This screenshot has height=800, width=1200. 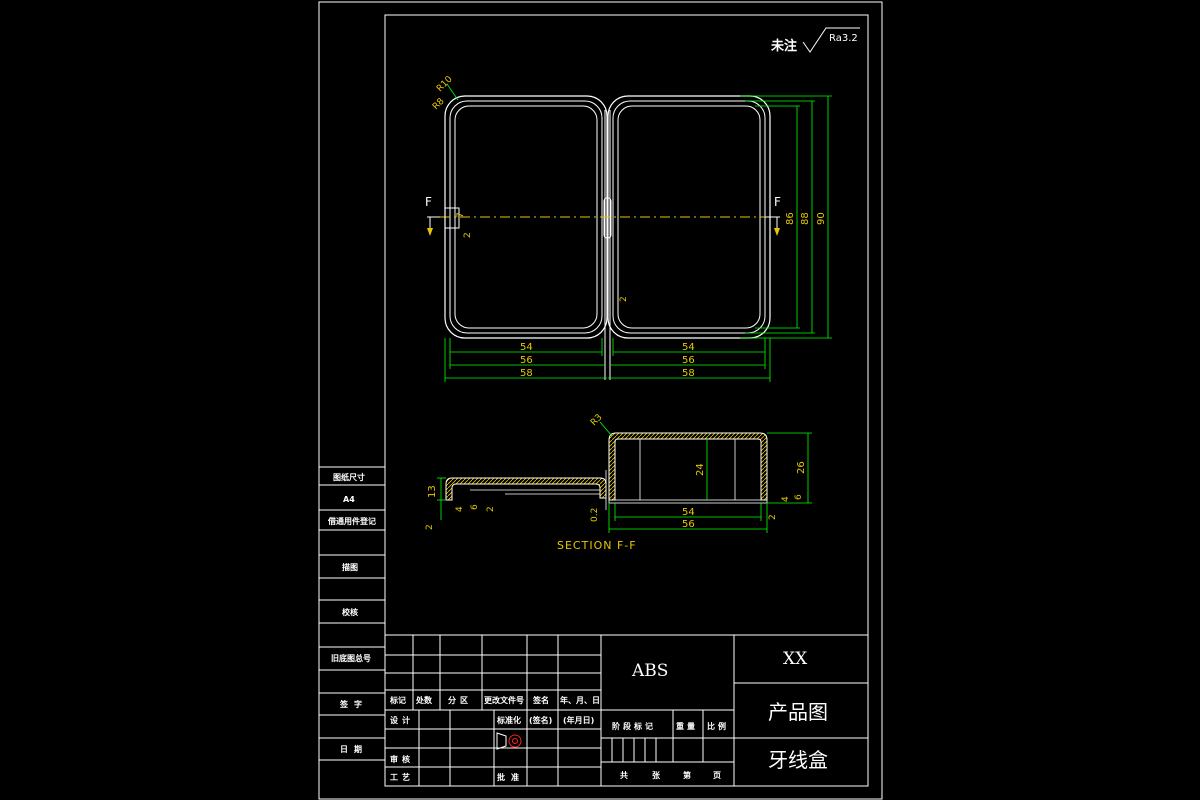 What do you see at coordinates (795, 659) in the screenshot?
I see `company-text: XX` at bounding box center [795, 659].